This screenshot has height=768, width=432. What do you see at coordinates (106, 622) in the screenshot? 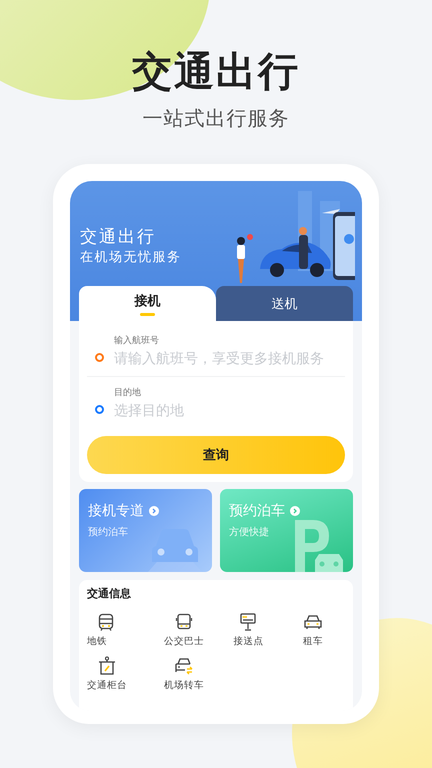
I see `train-icon` at bounding box center [106, 622].